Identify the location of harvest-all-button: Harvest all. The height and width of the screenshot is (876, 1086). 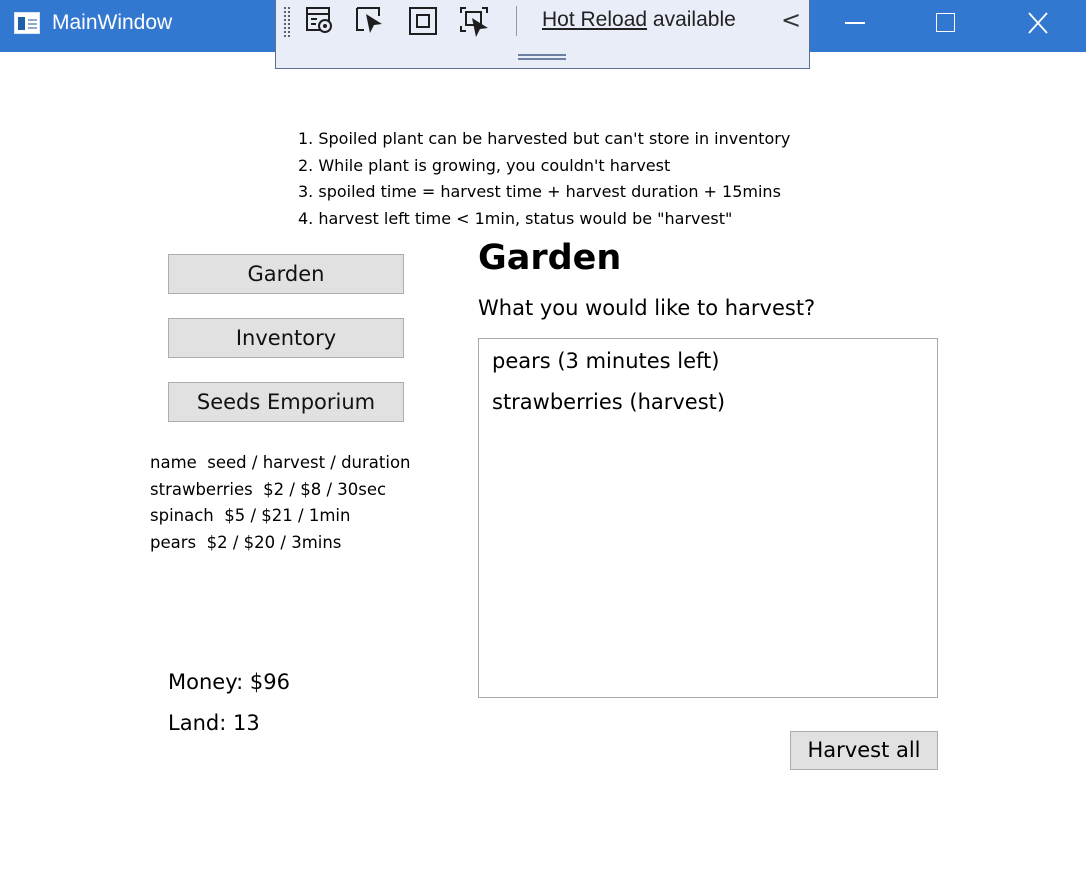
(864, 750).